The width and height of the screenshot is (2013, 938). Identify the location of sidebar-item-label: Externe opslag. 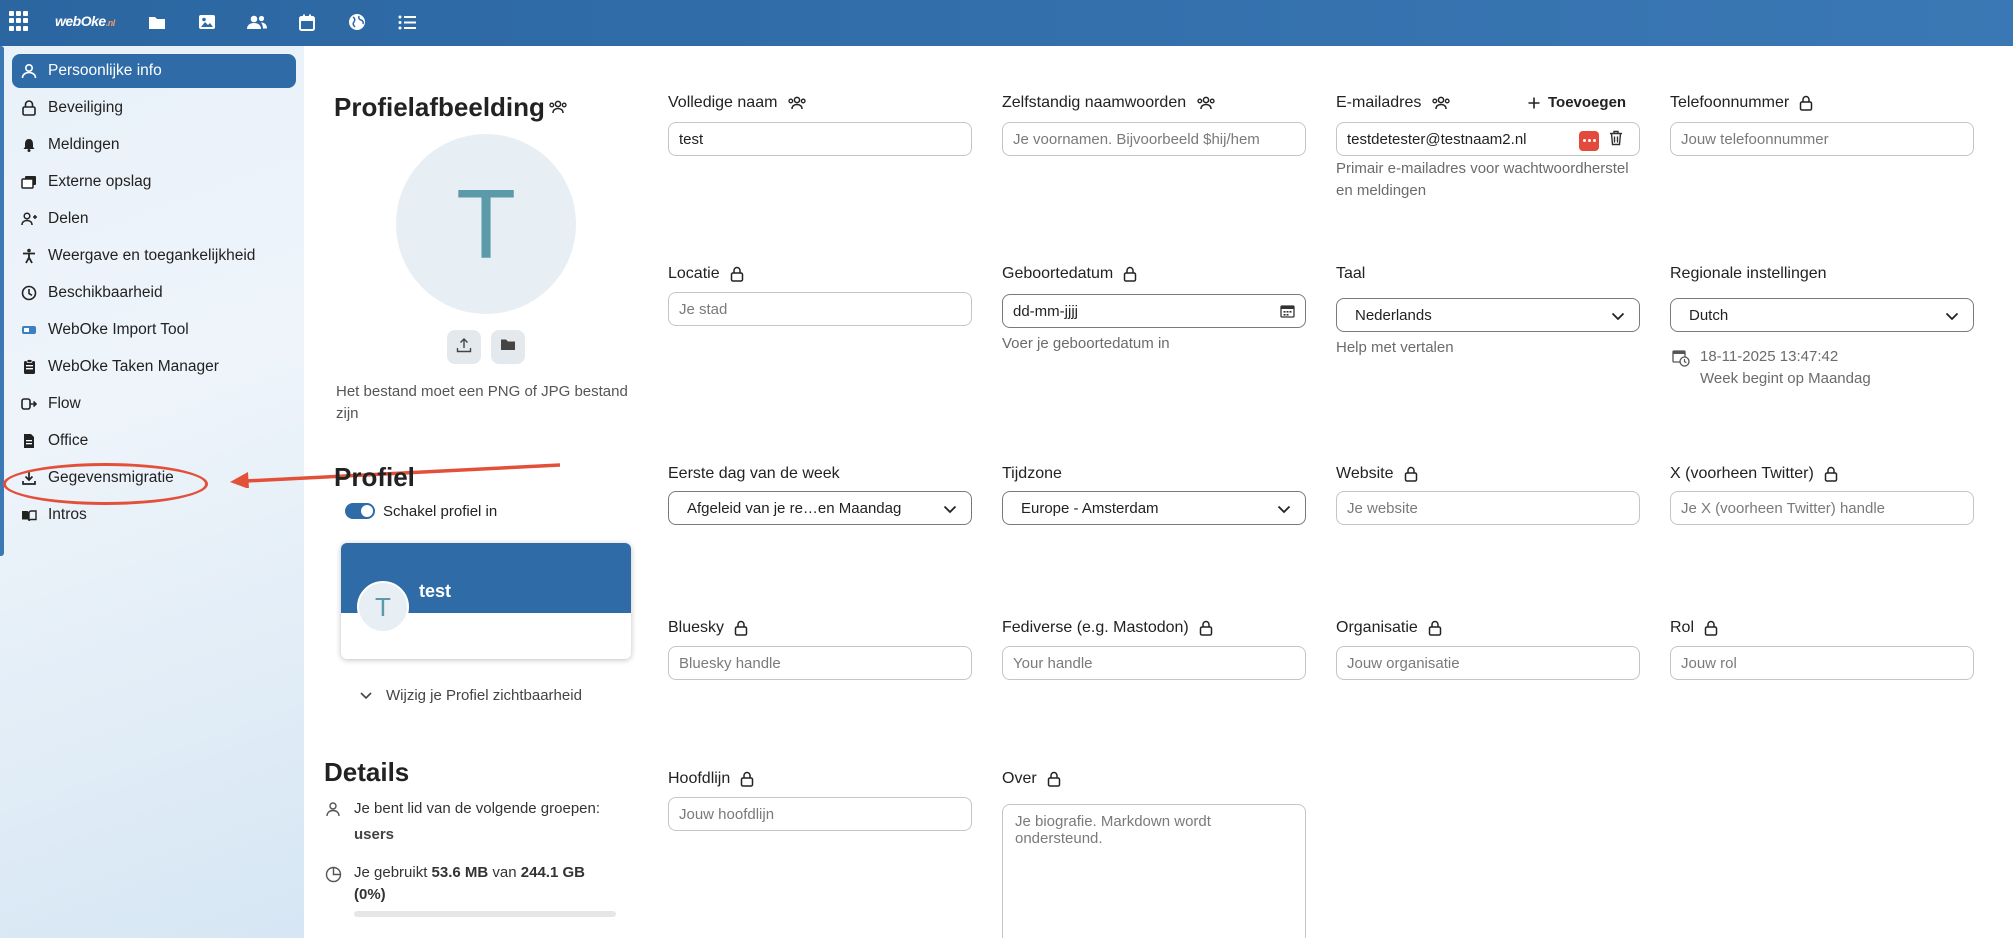
(100, 181).